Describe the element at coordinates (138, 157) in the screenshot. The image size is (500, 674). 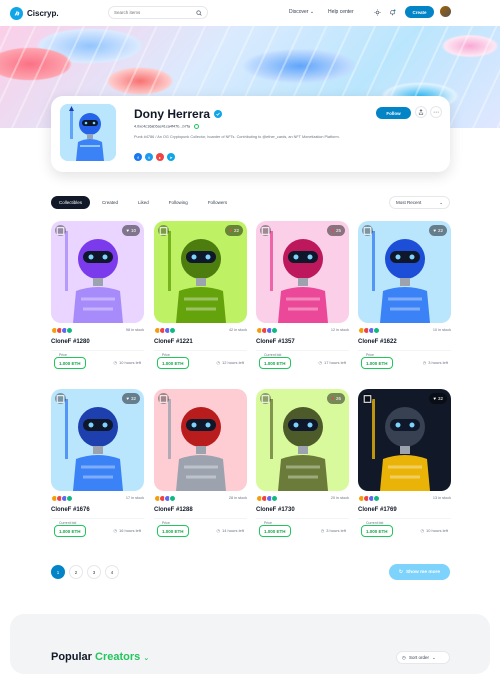
I see `facebook-icon: f` at that location.